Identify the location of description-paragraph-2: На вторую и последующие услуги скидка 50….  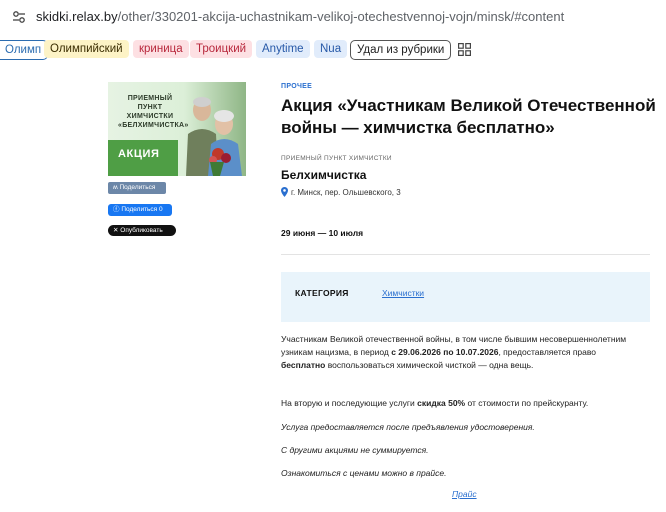
(461, 403).